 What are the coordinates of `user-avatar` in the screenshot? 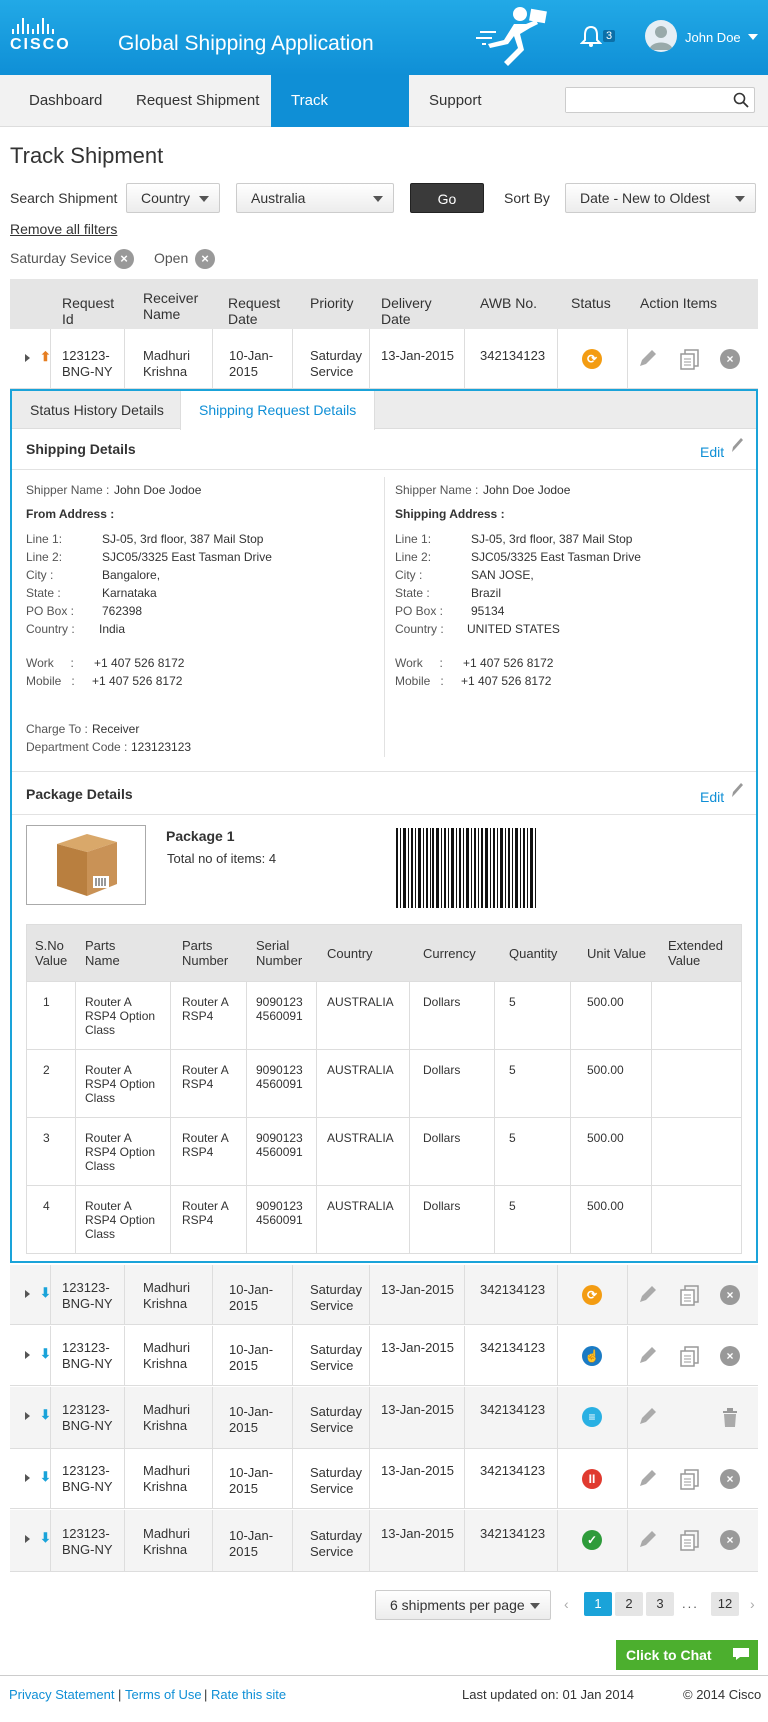 It's located at (661, 36).